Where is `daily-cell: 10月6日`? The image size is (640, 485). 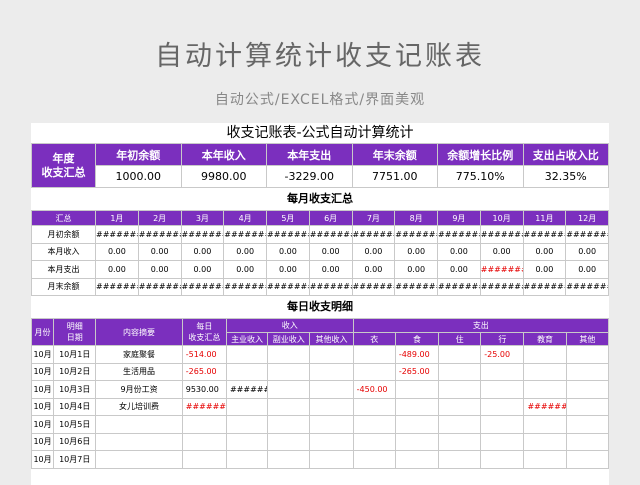 daily-cell: 10月6日 is located at coordinates (75, 441).